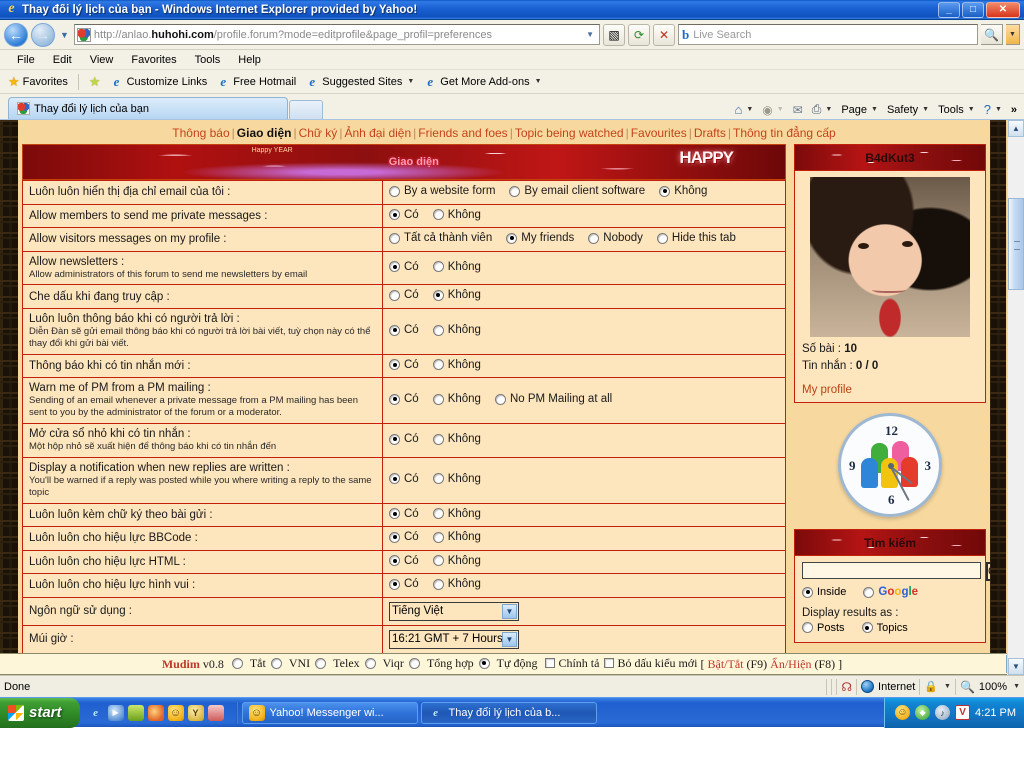 Image resolution: width=1024 pixels, height=768 pixels. I want to click on minimize-button: _, so click(949, 9).